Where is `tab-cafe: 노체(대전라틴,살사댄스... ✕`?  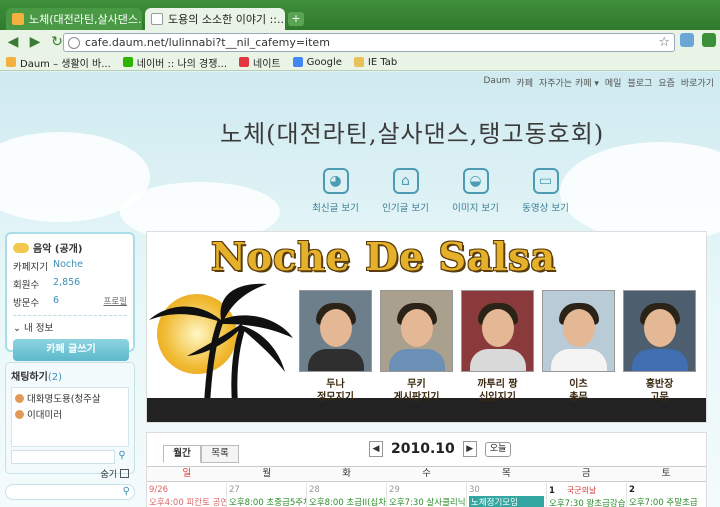
tab-cafe: 노체(대전라틴,살사댄스... ✕ is located at coordinates (74, 19).